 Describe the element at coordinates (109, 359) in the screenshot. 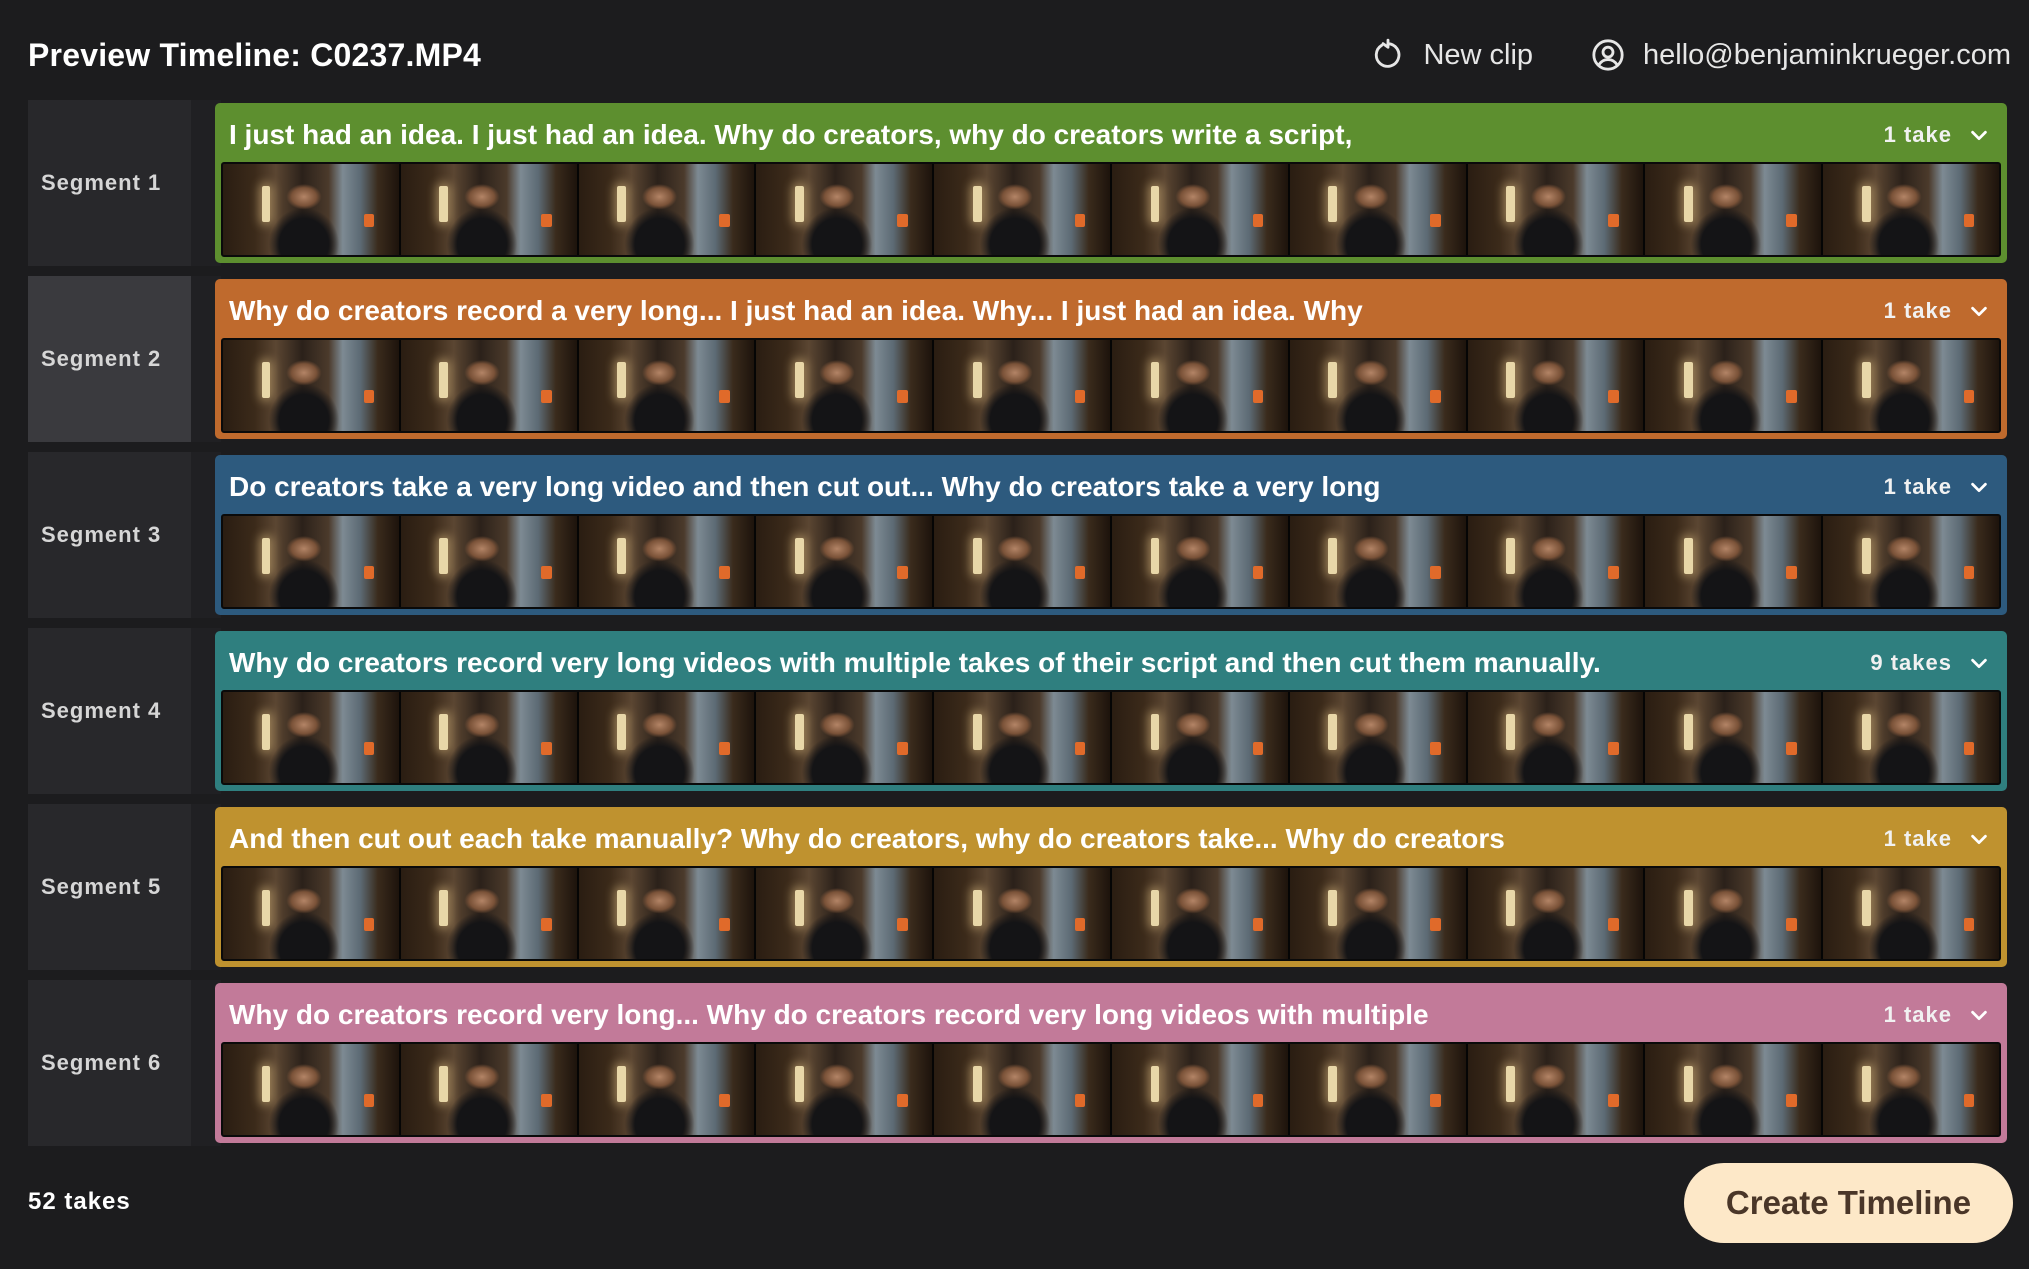

I see `segment-label: Segment 2` at that location.